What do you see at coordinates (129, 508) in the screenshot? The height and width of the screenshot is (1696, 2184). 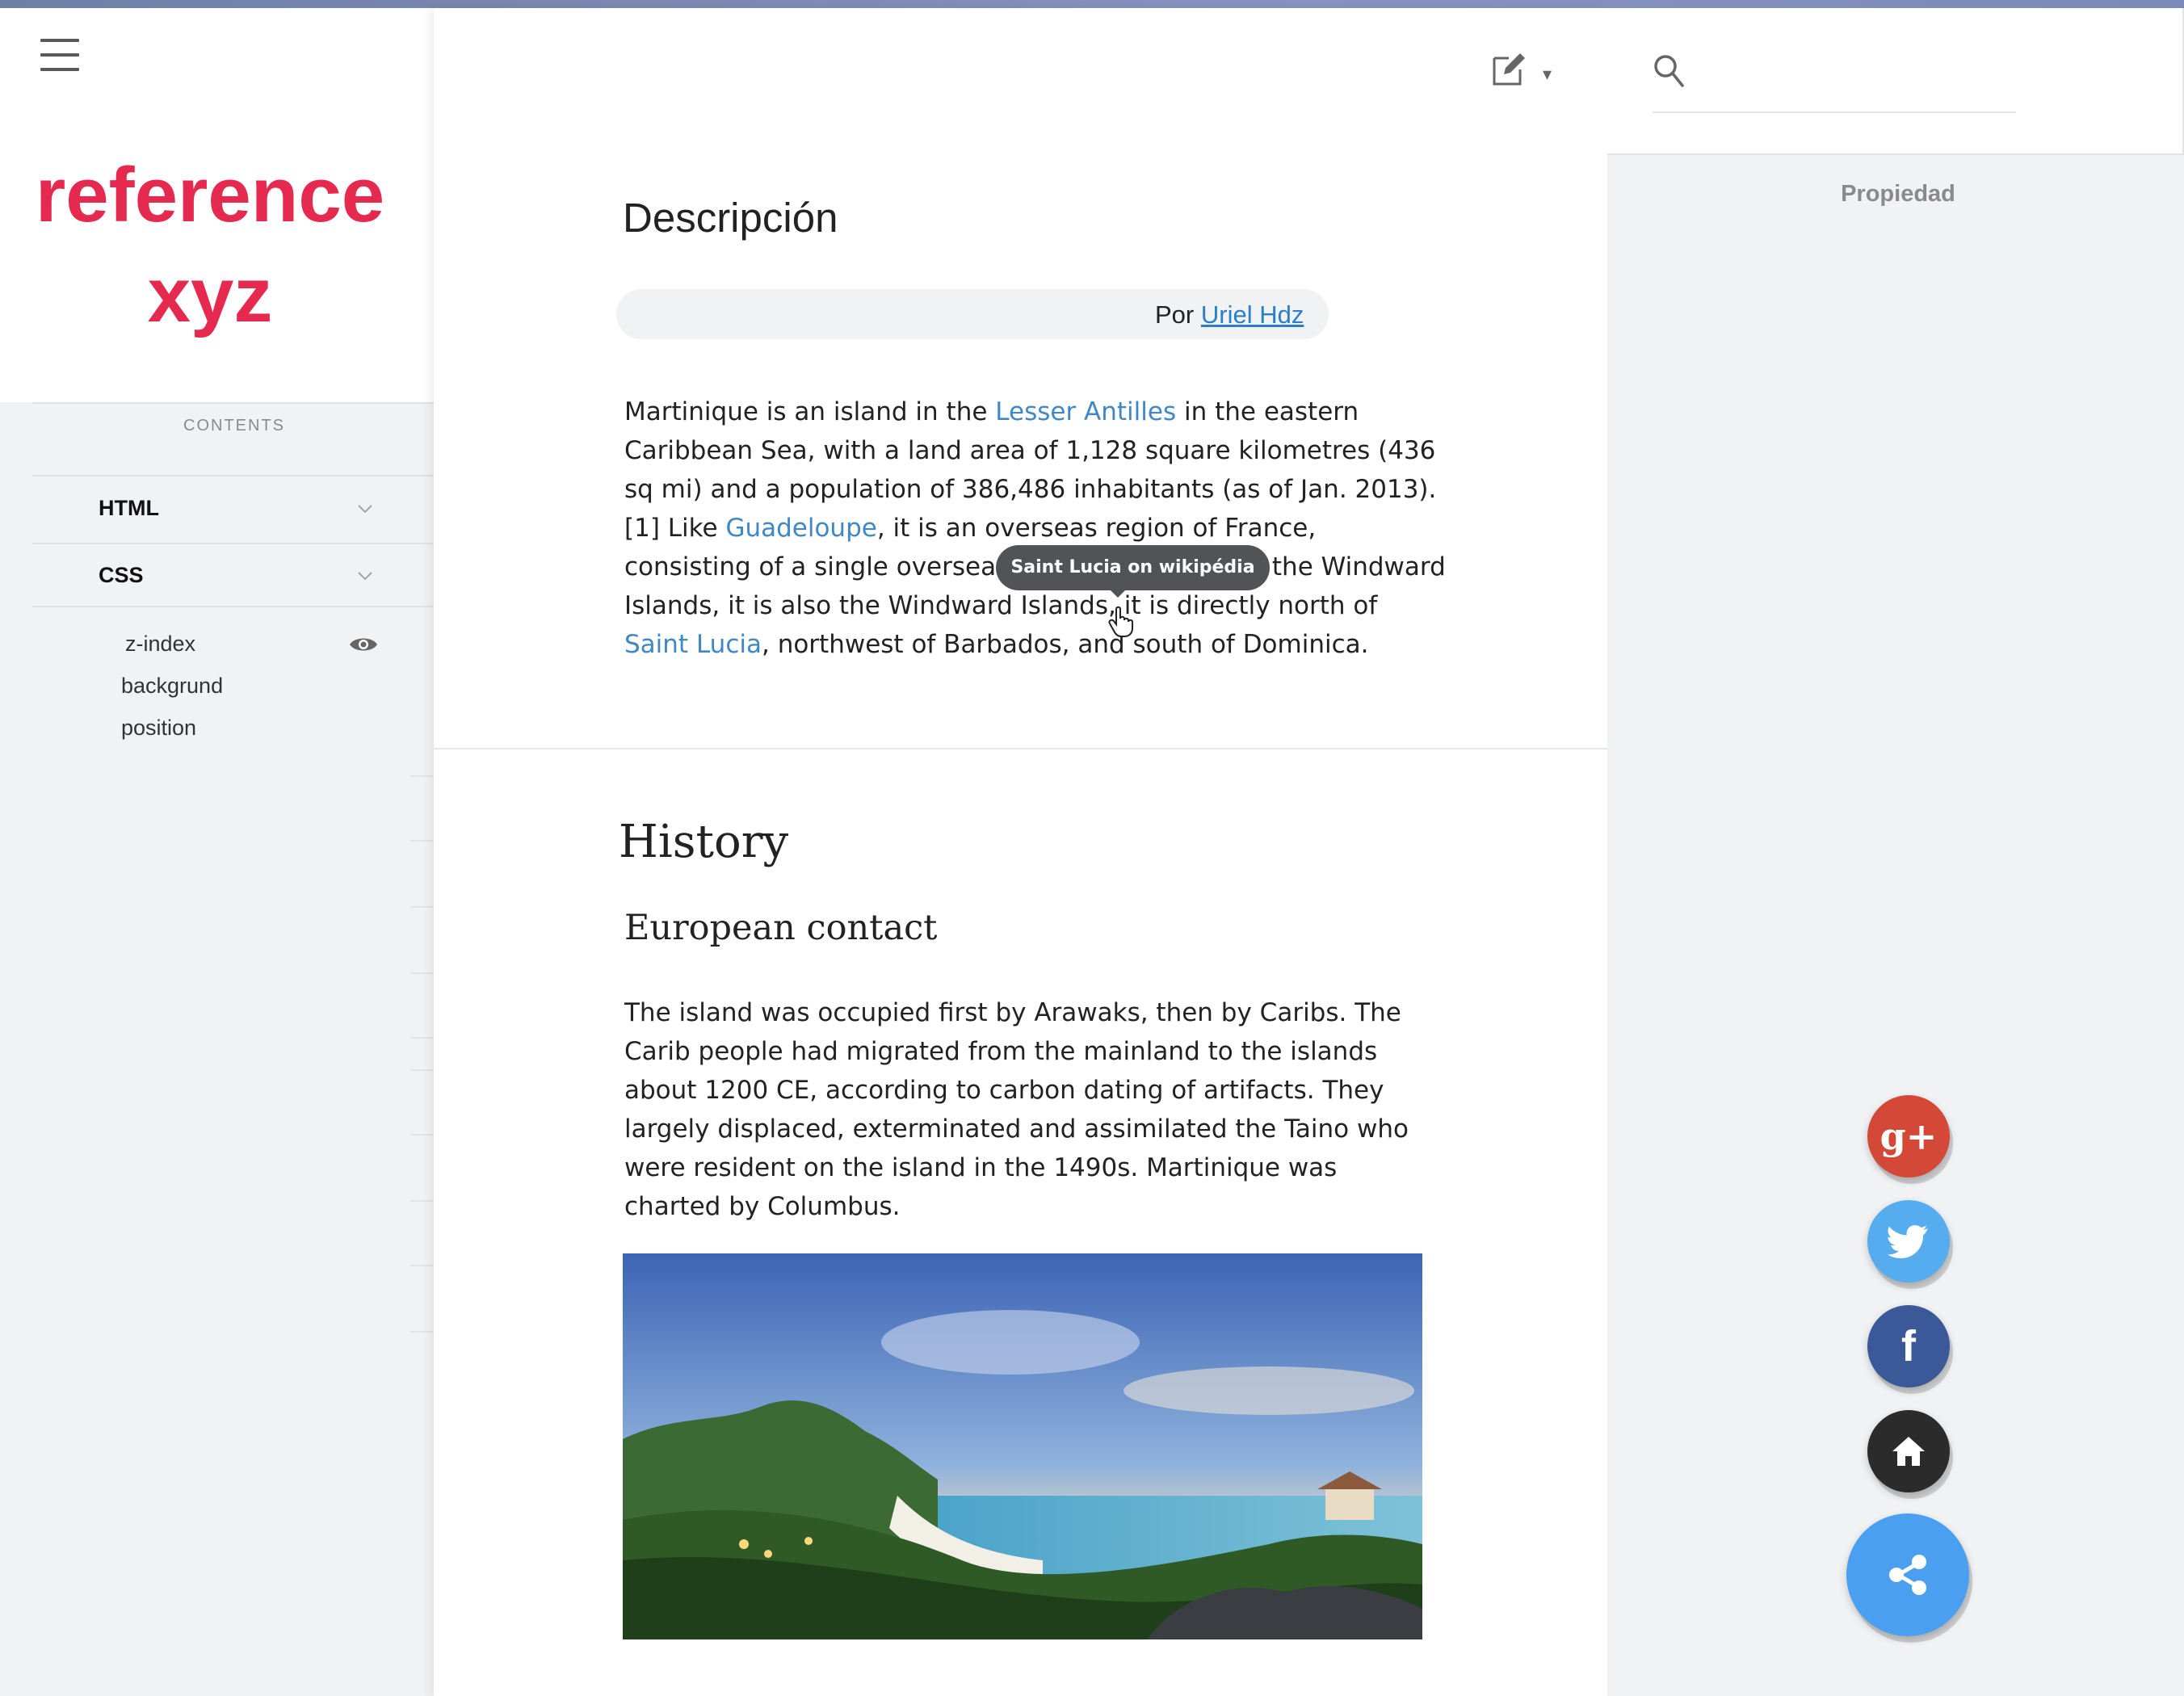 I see `toc-item-label: HTML` at bounding box center [129, 508].